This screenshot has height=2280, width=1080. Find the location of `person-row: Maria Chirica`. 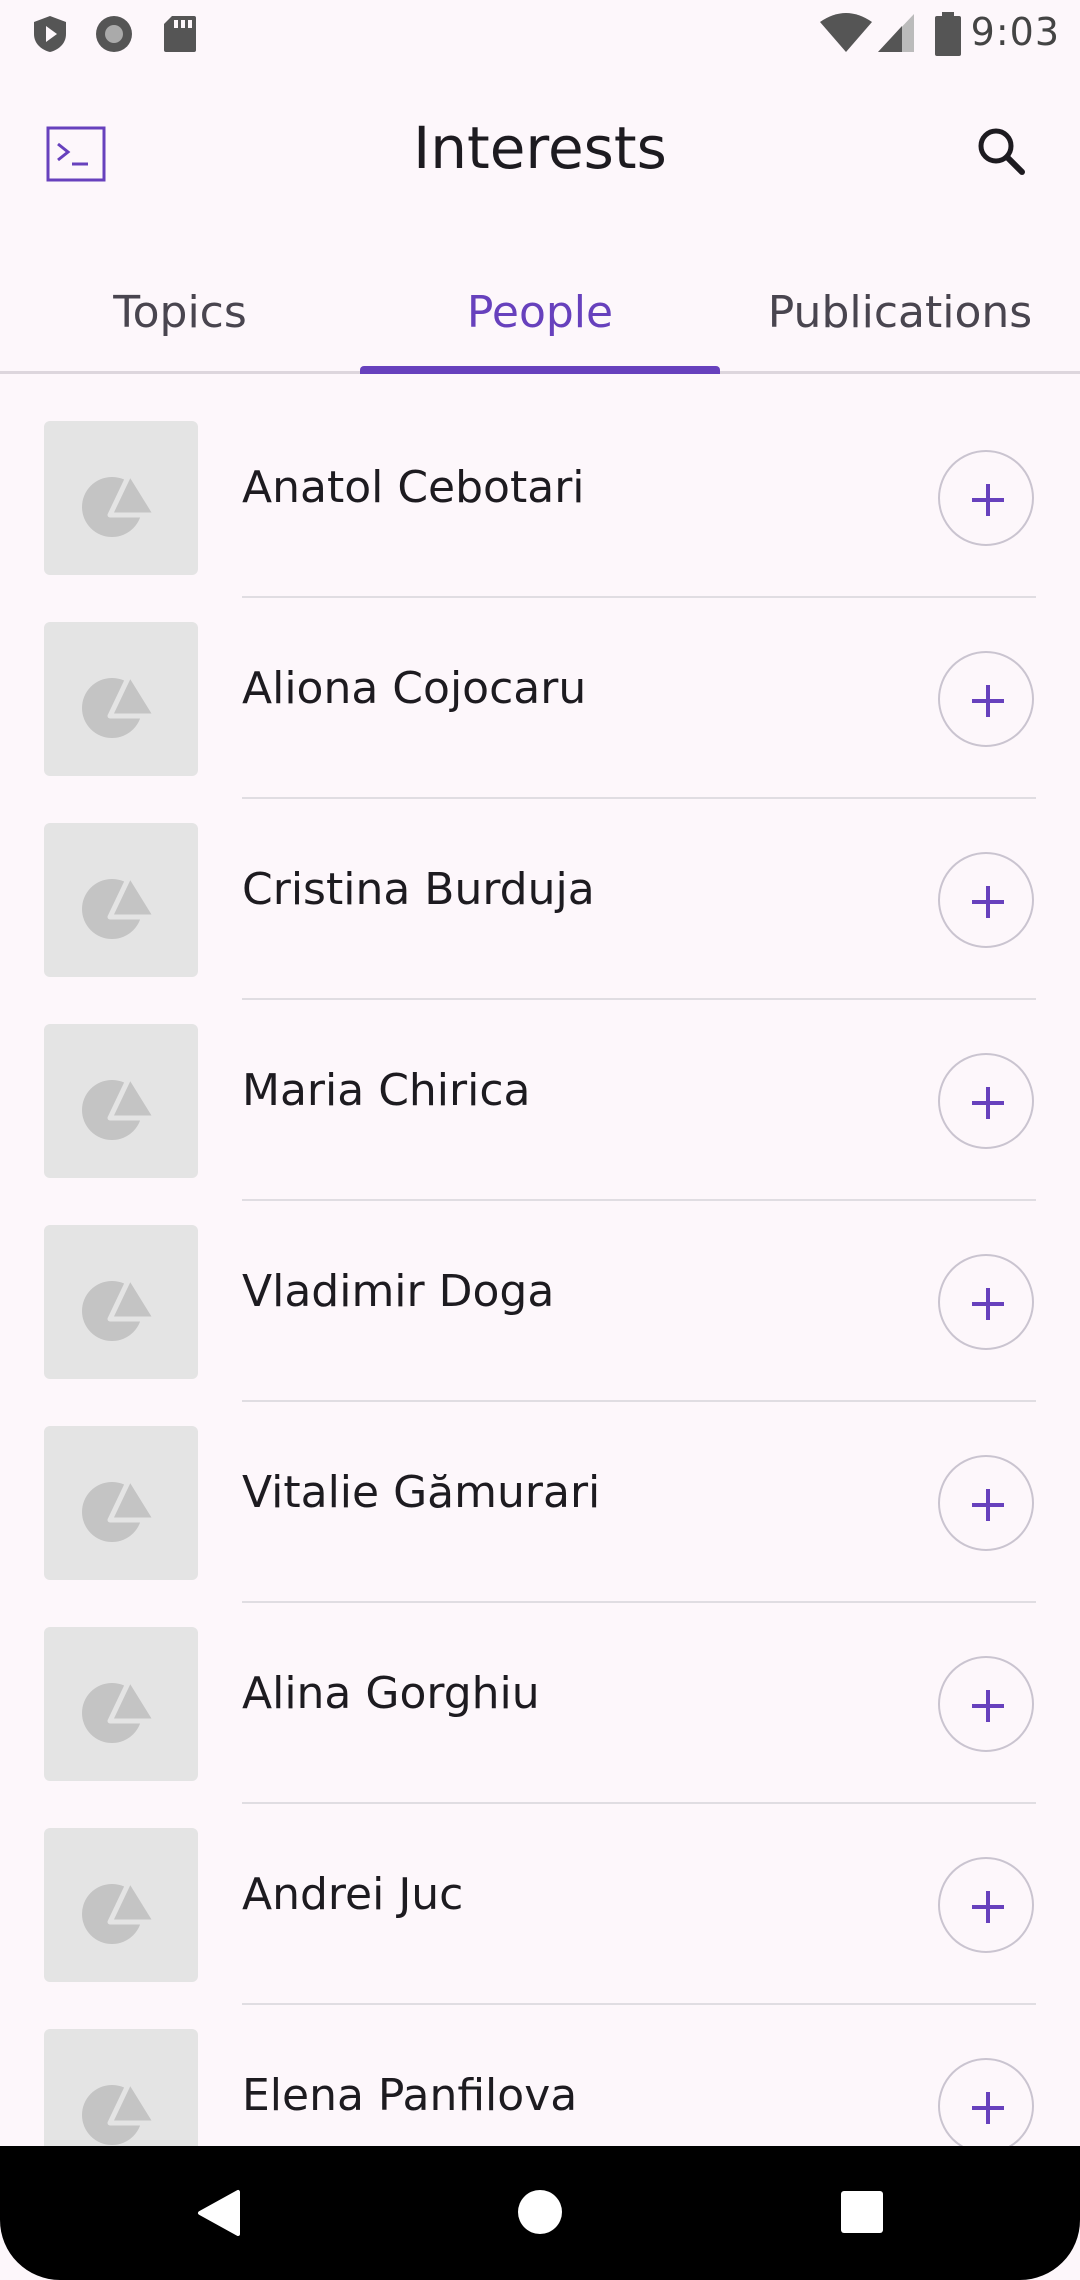

person-row: Maria Chirica is located at coordinates (540, 1089).